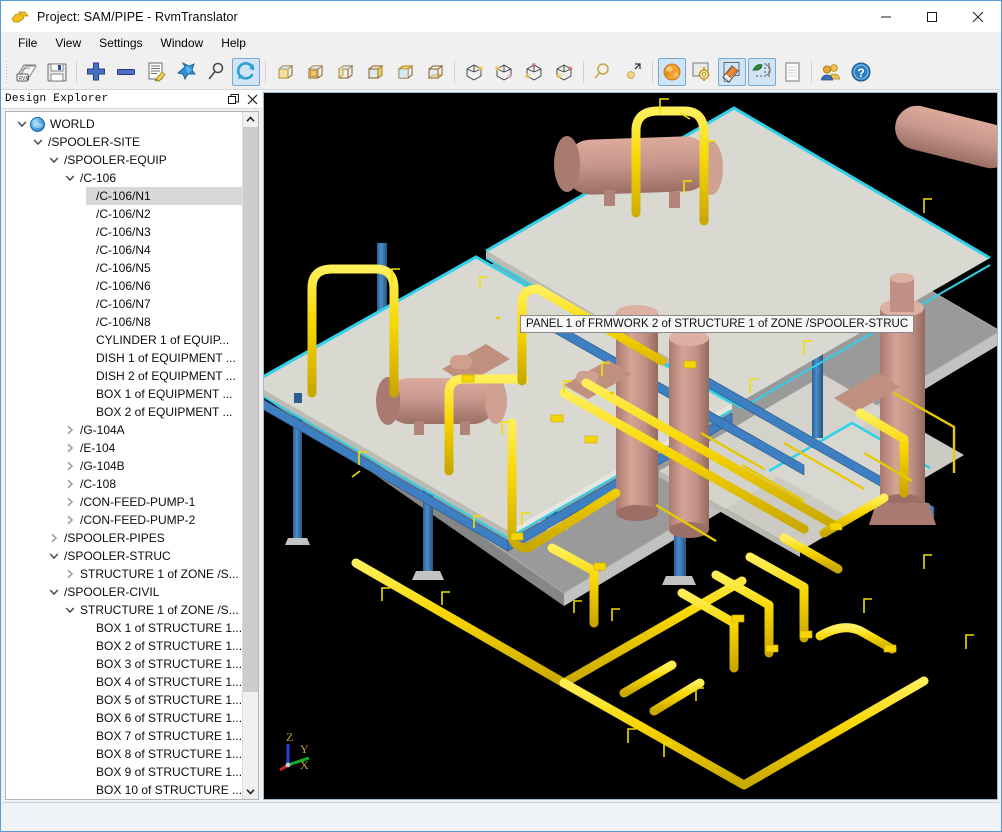  I want to click on users-button, so click(831, 72).